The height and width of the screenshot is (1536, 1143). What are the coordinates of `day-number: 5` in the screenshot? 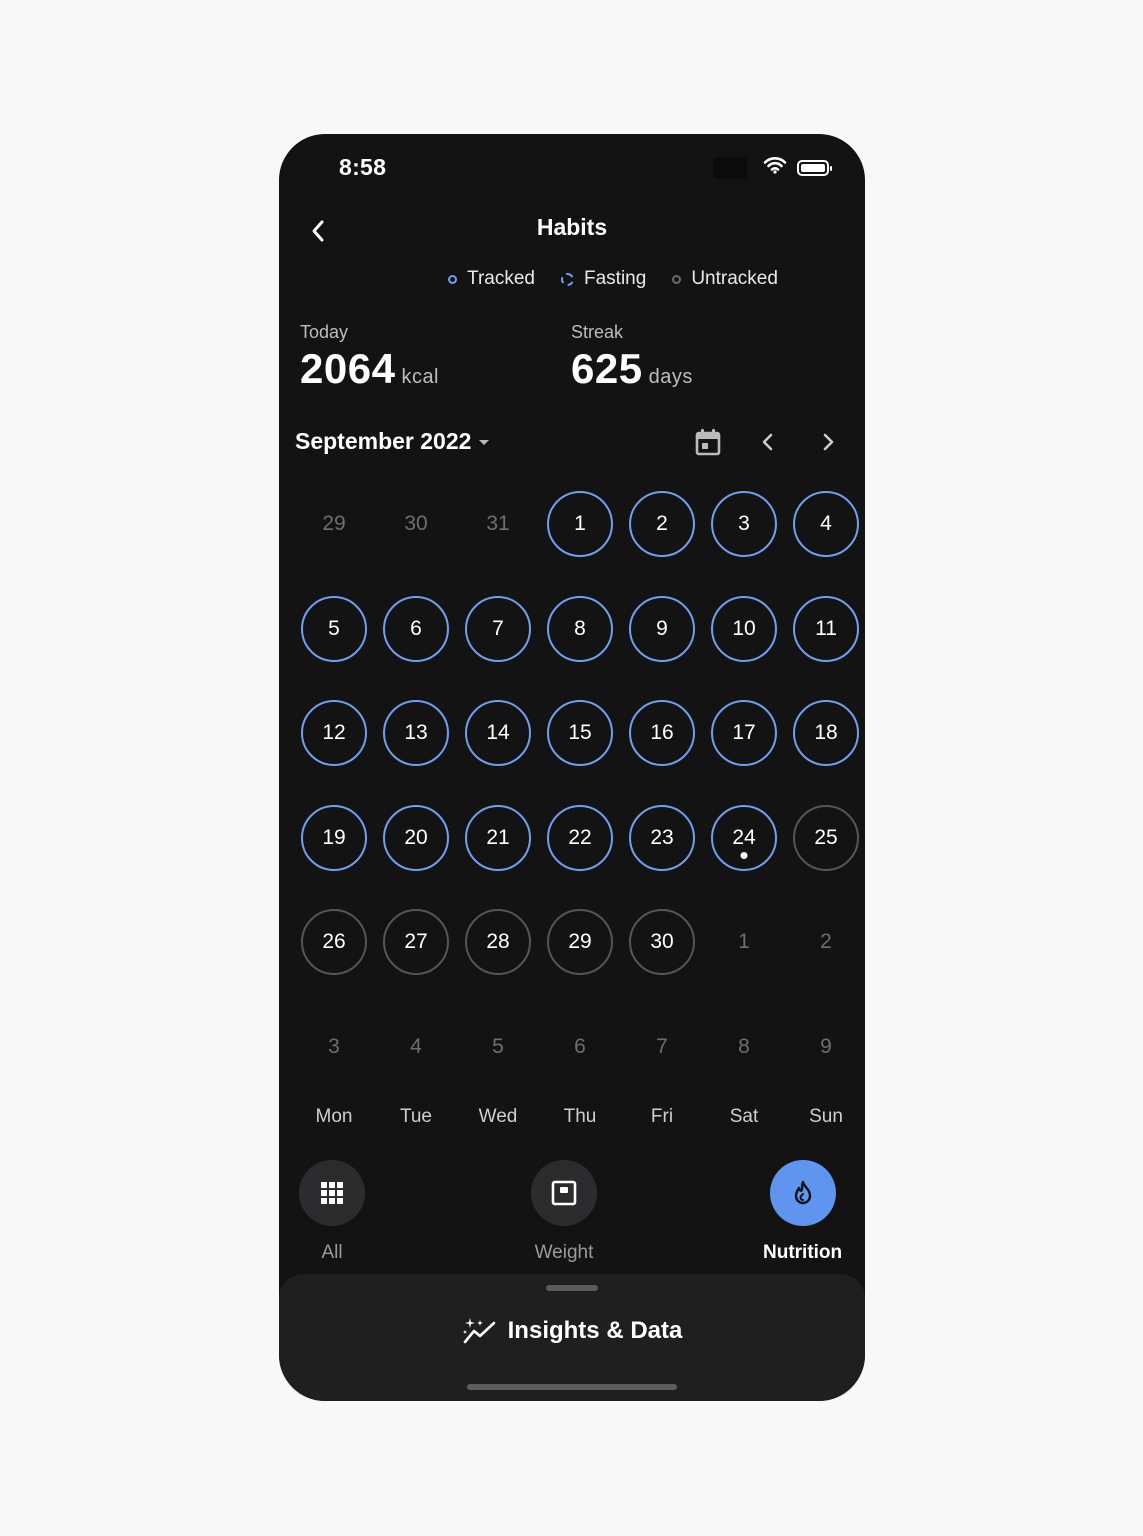 It's located at (498, 1046).